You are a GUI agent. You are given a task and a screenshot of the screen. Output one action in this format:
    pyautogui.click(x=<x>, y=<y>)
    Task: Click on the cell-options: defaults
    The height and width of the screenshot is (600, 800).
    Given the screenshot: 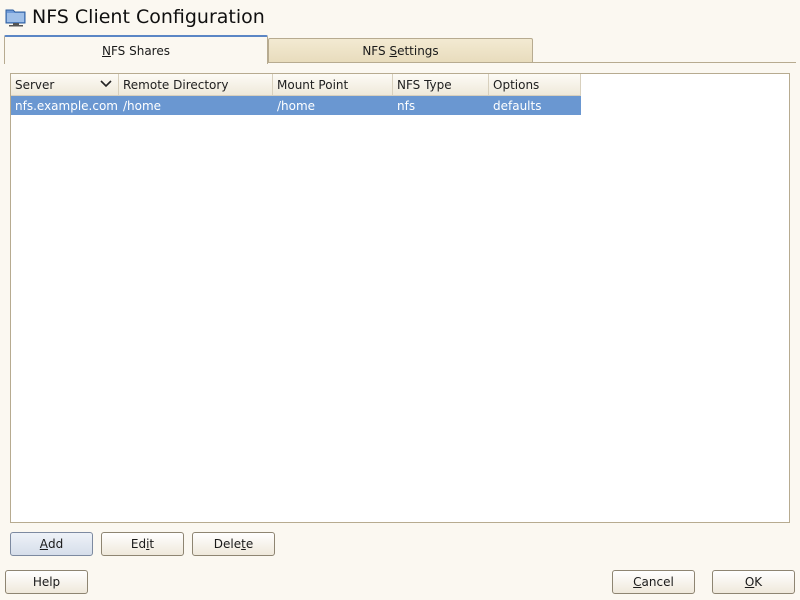 What is the action you would take?
    pyautogui.click(x=517, y=105)
    